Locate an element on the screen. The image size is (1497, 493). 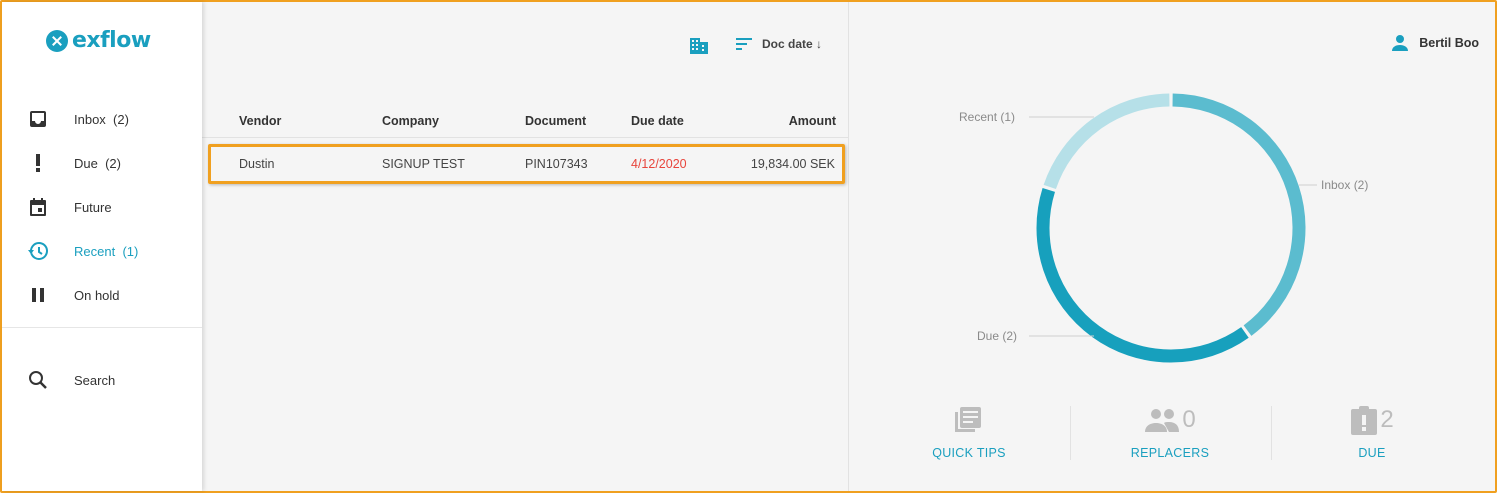
sidebar-item-label: Inbox is located at coordinates (90, 119).